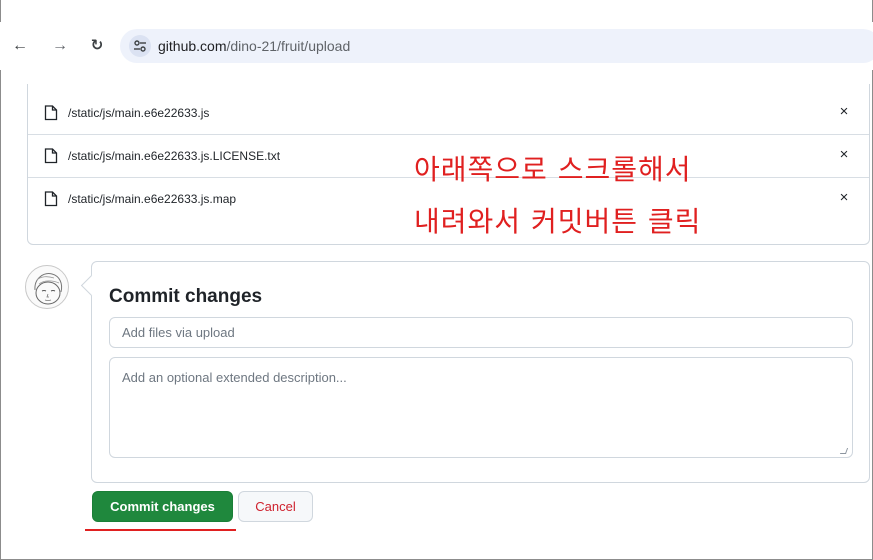  Describe the element at coordinates (496, 46) in the screenshot. I see `address-bar: github.com/dino-21/fruit/upload` at that location.